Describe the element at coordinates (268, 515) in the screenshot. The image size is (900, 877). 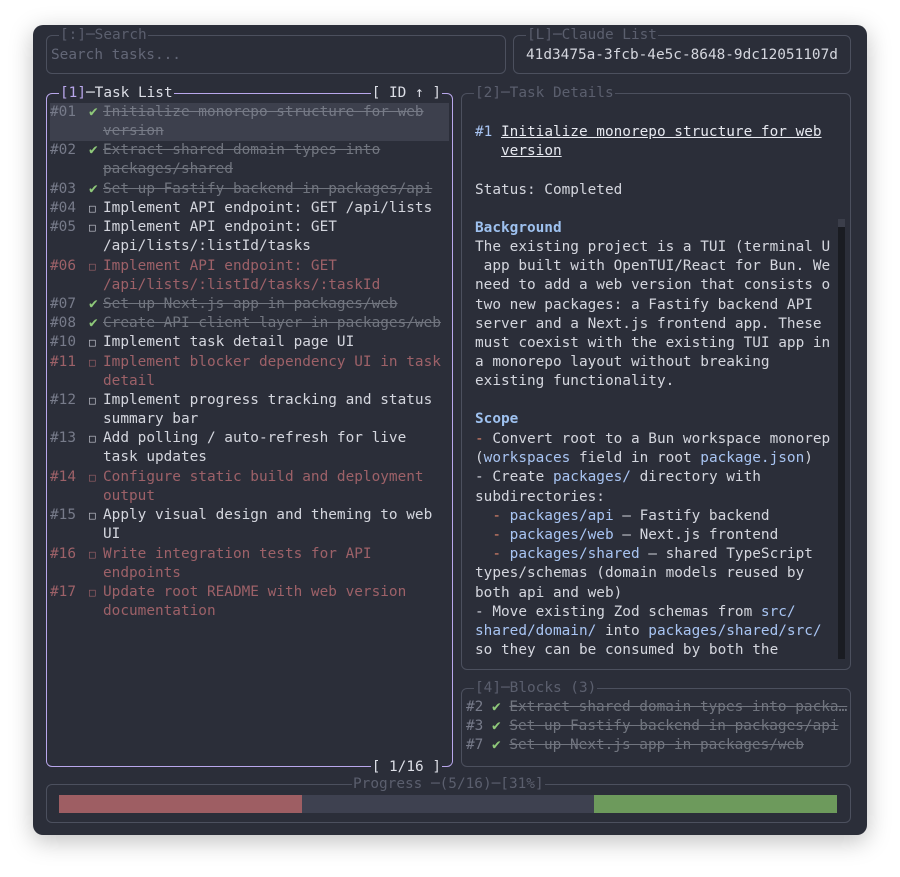
I see `task-title: Apply visual design and theming to web` at that location.